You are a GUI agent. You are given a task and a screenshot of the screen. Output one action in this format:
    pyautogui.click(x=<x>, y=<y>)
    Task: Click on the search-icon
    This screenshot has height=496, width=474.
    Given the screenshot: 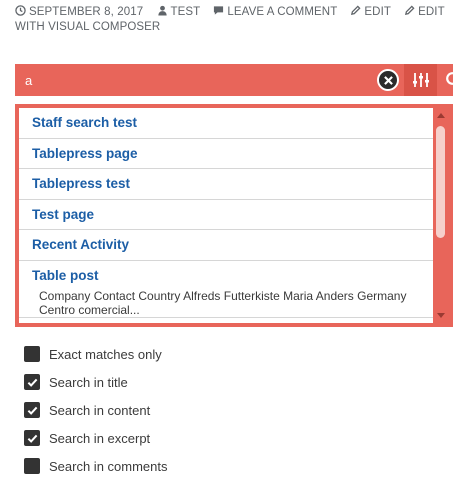 What is the action you would take?
    pyautogui.click(x=453, y=80)
    